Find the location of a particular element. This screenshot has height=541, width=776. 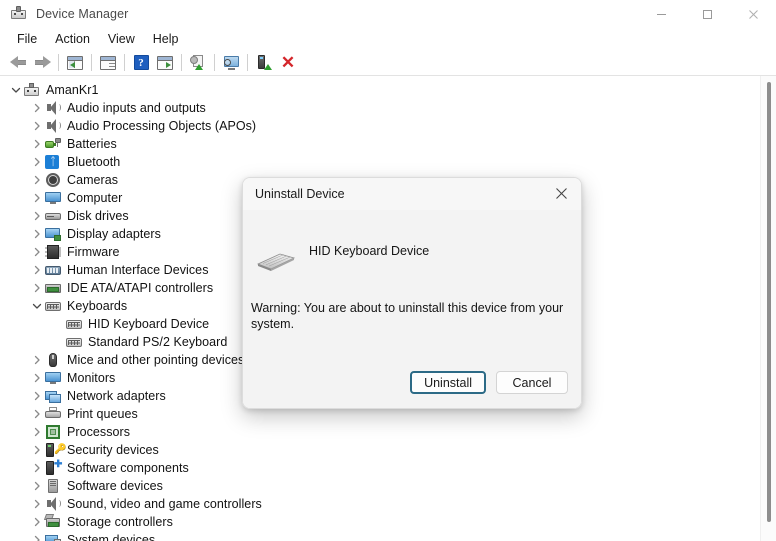

camera-icon is located at coordinates (53, 180).